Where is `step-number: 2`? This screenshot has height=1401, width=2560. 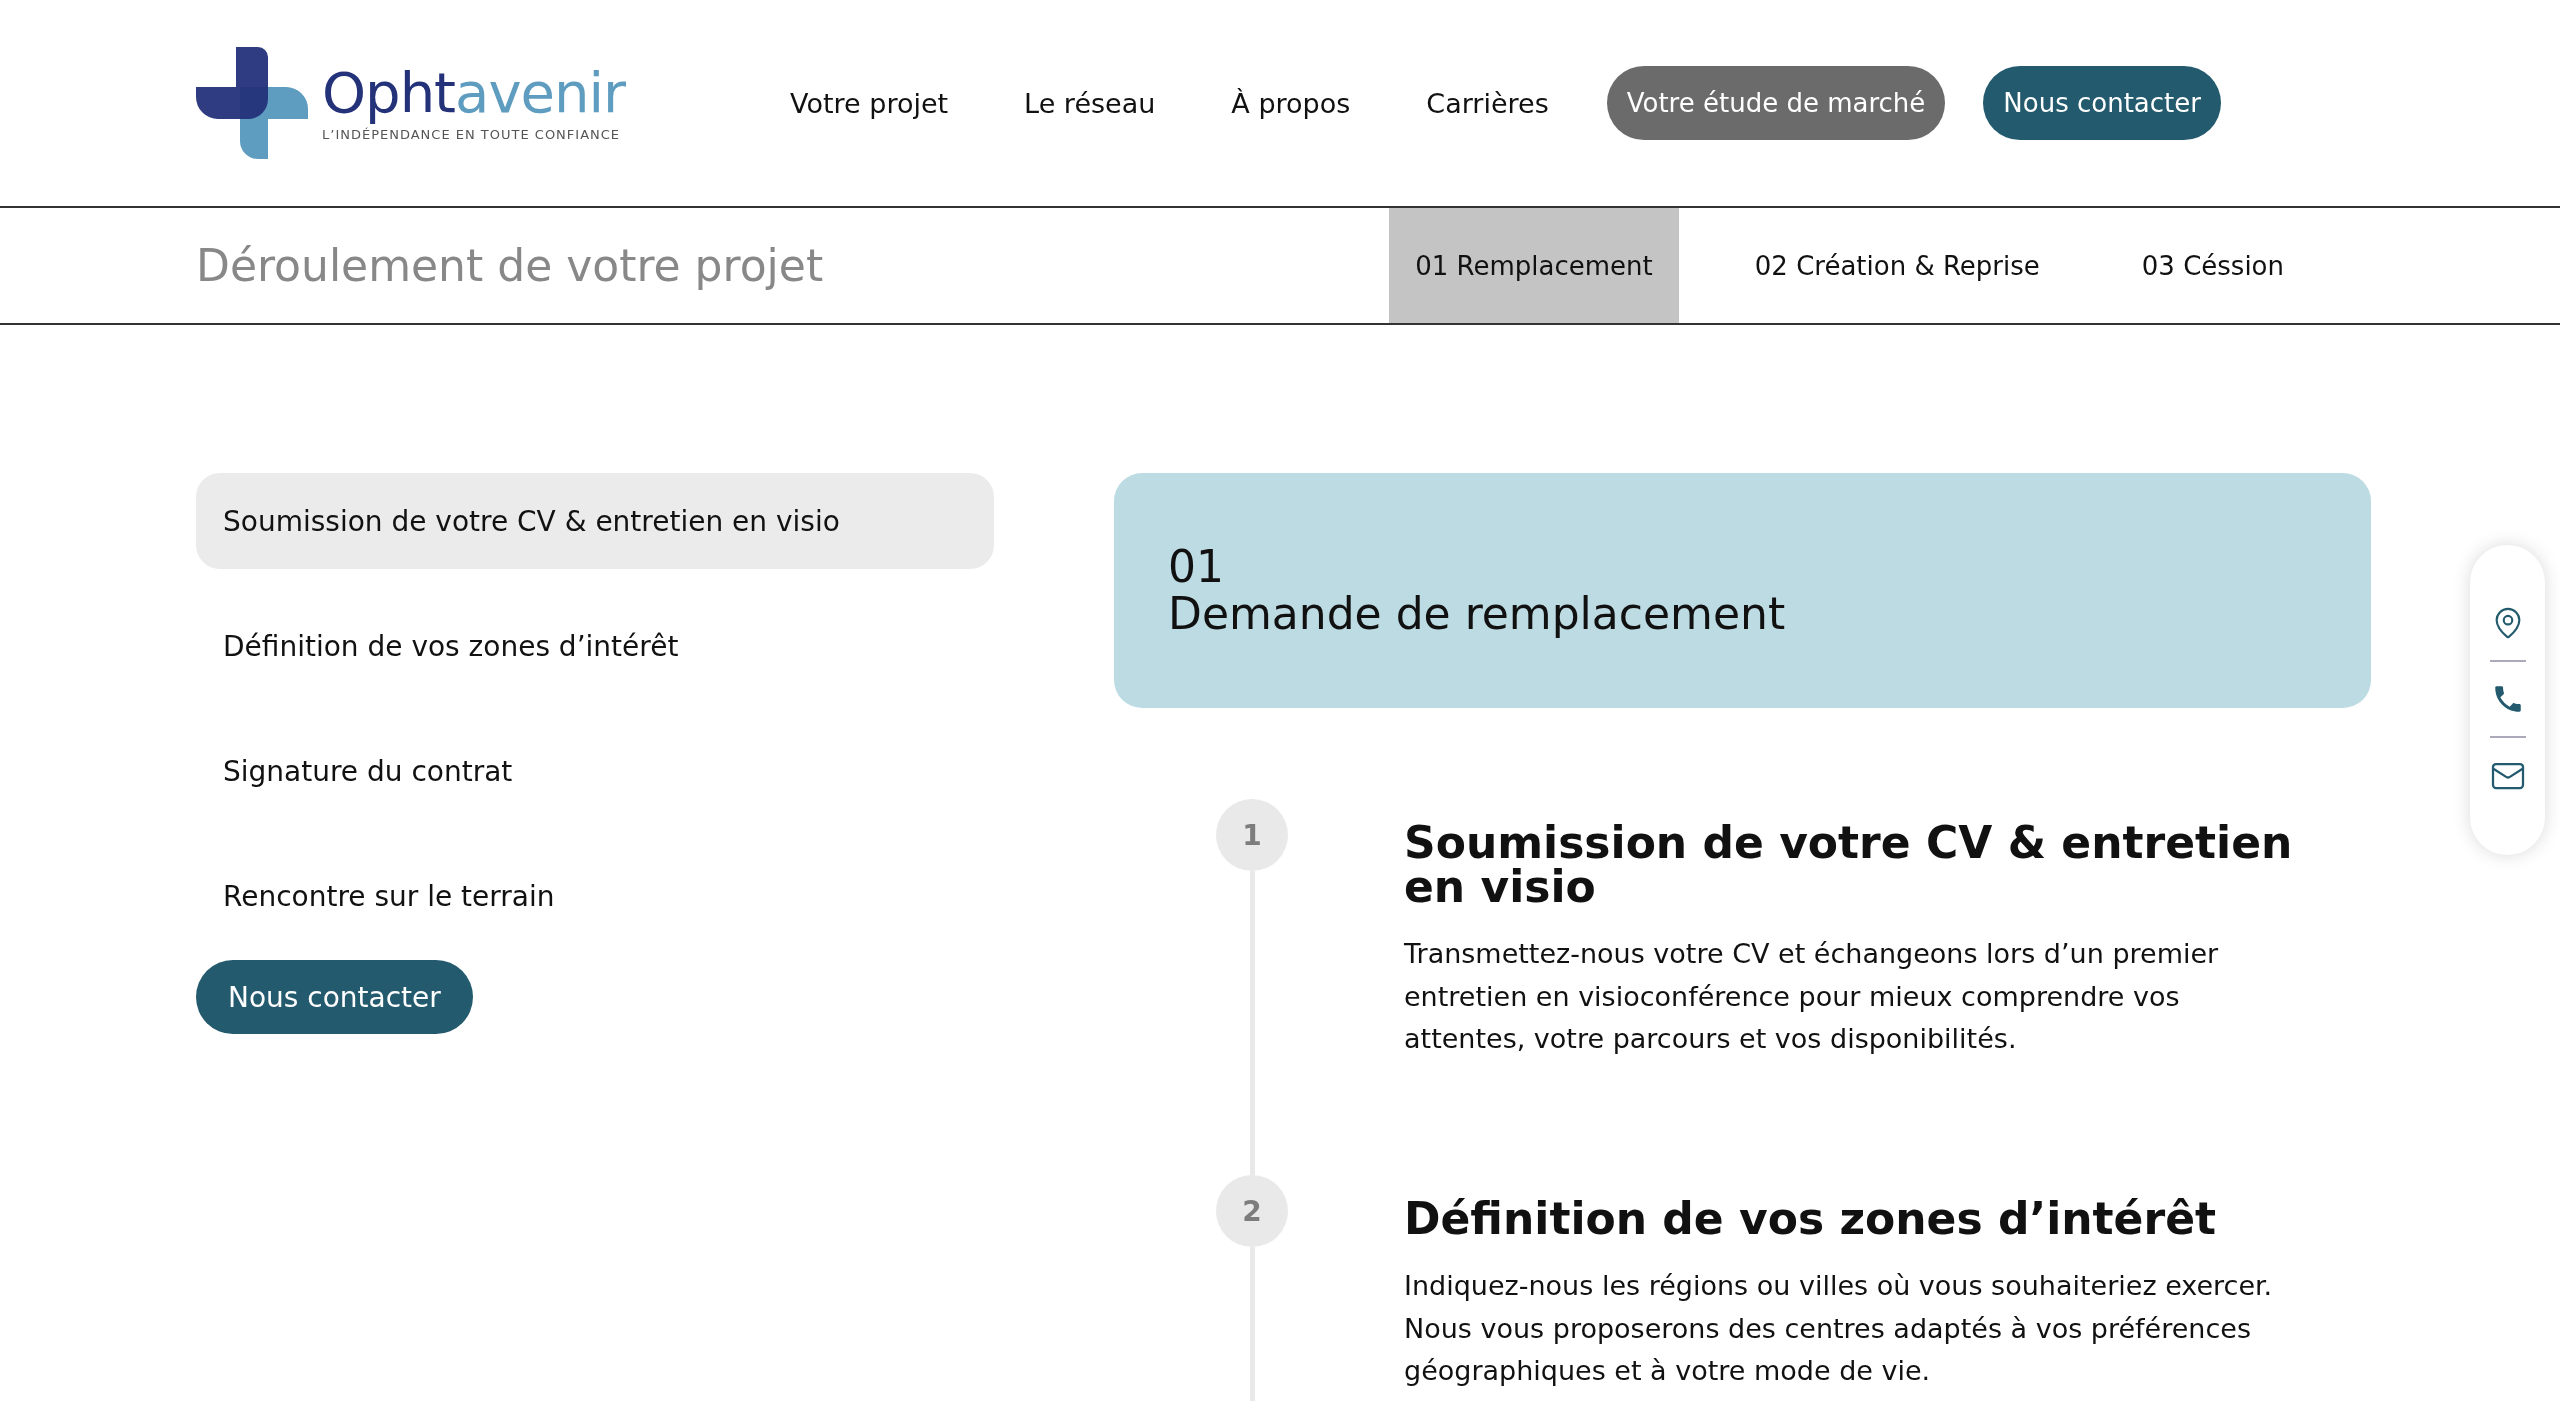
step-number: 2 is located at coordinates (1252, 1211).